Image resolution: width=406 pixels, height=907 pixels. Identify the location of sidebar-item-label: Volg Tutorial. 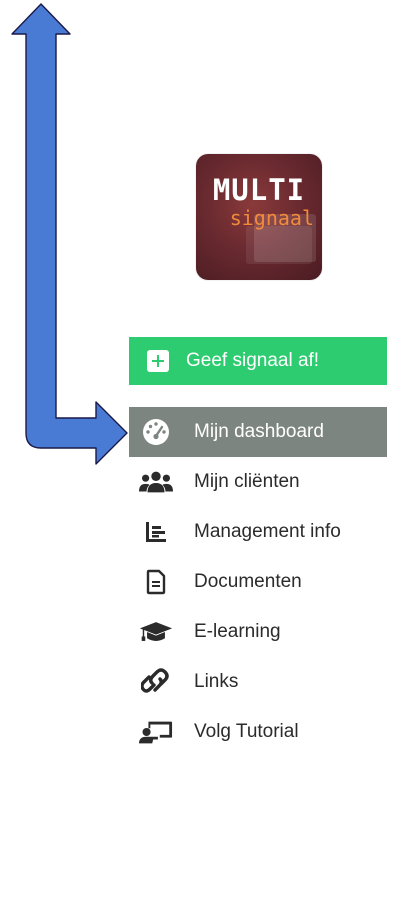
(246, 731).